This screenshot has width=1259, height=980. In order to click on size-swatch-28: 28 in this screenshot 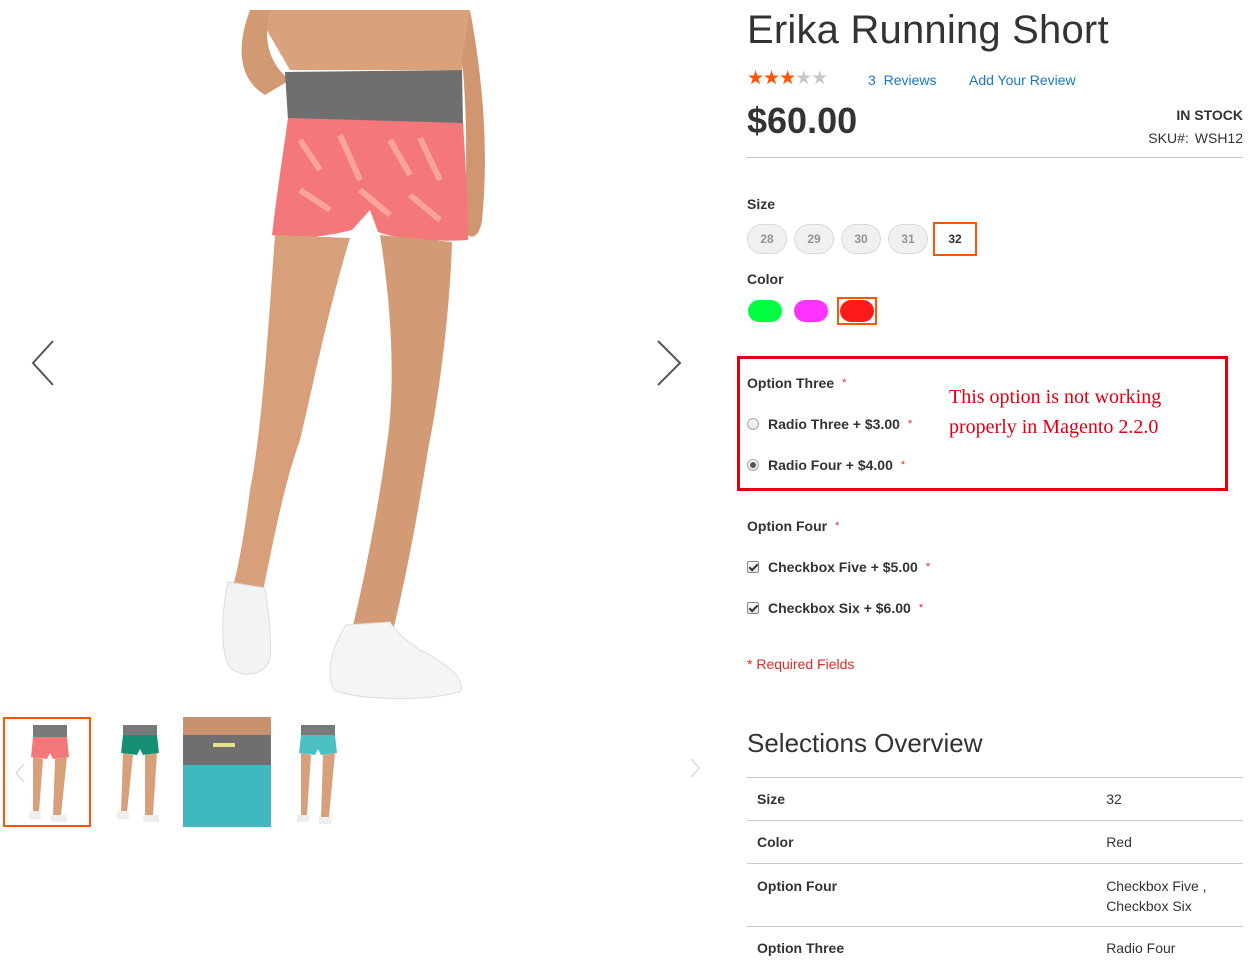, I will do `click(767, 239)`.